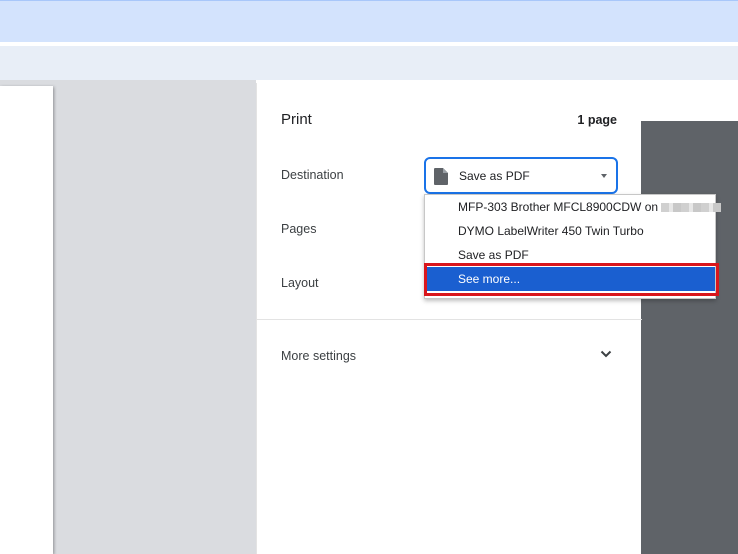 The image size is (738, 554). I want to click on preview-page, so click(26, 320).